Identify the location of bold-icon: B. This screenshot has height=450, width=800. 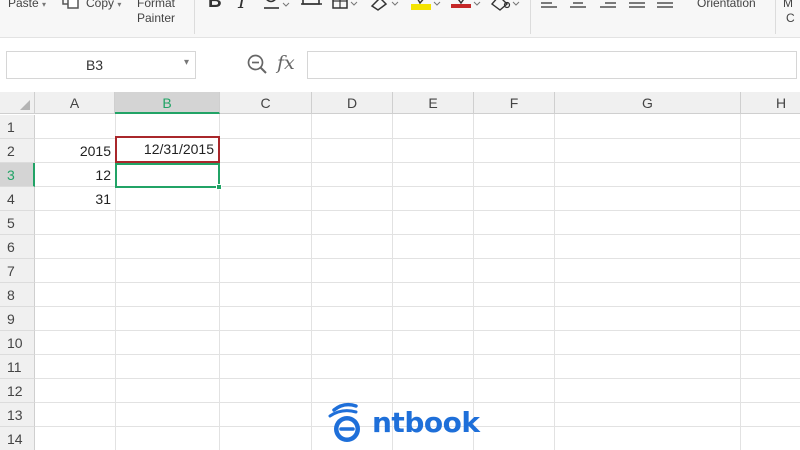
(215, 6).